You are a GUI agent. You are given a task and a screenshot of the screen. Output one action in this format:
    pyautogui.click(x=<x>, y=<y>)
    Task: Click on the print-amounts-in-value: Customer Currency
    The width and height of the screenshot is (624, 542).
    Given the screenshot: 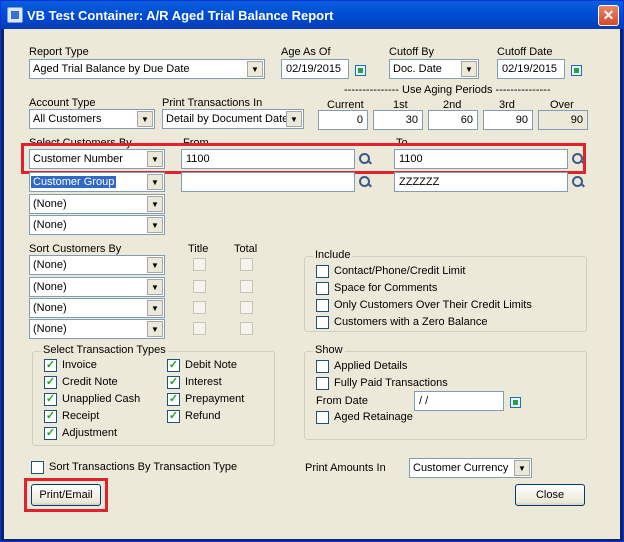 What is the action you would take?
    pyautogui.click(x=461, y=468)
    